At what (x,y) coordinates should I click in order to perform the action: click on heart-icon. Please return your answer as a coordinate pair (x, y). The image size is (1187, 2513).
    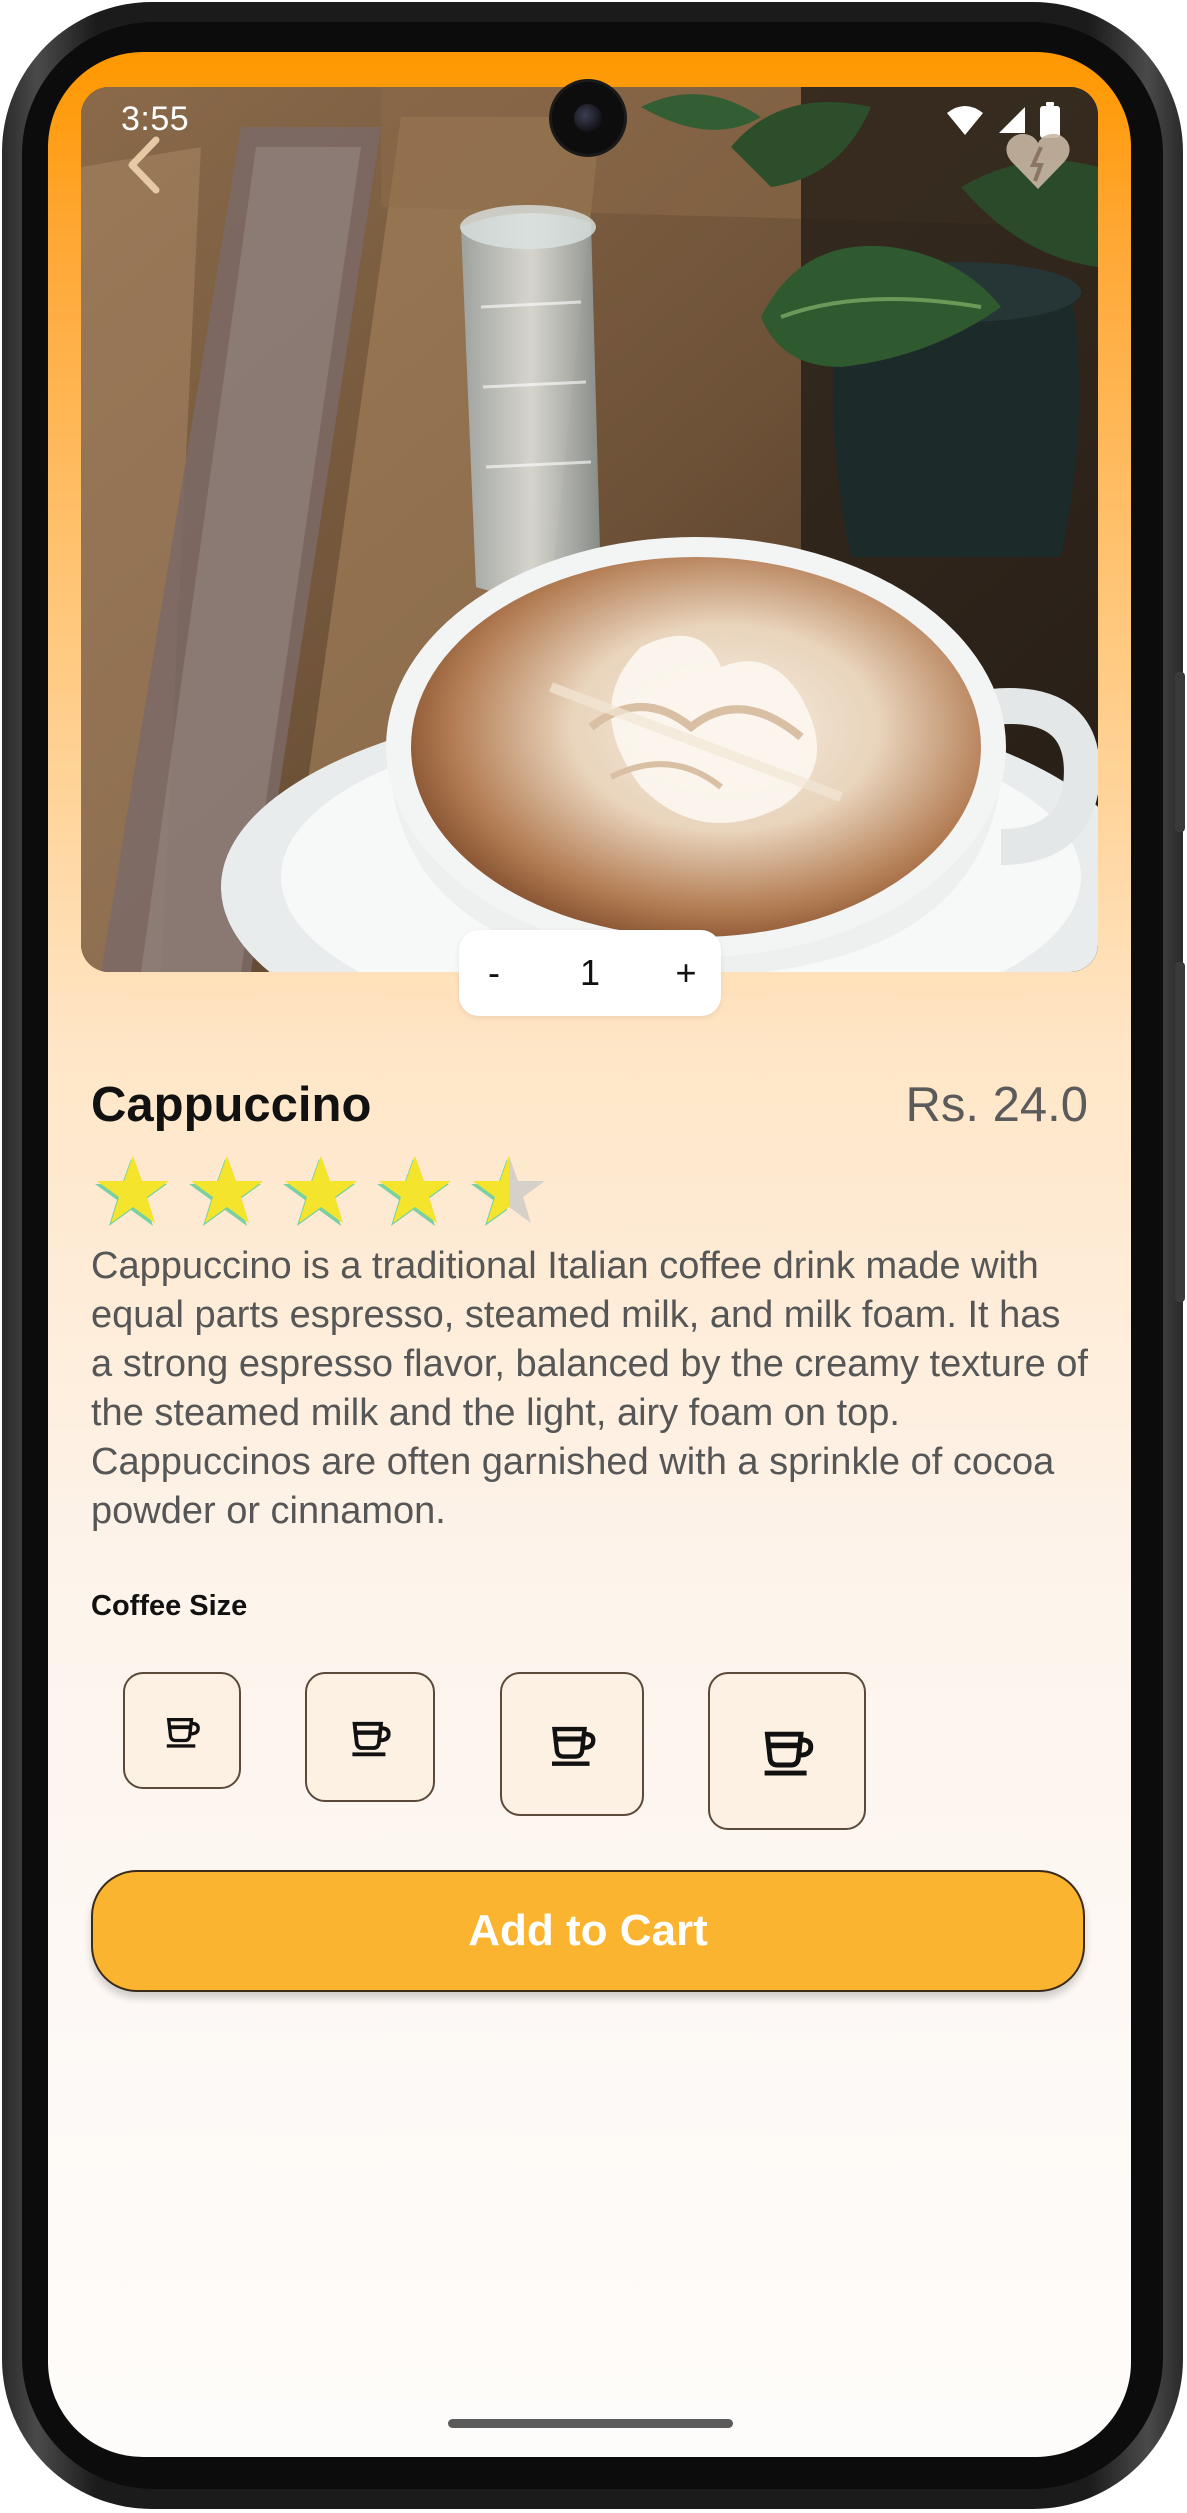
    Looking at the image, I should click on (1038, 161).